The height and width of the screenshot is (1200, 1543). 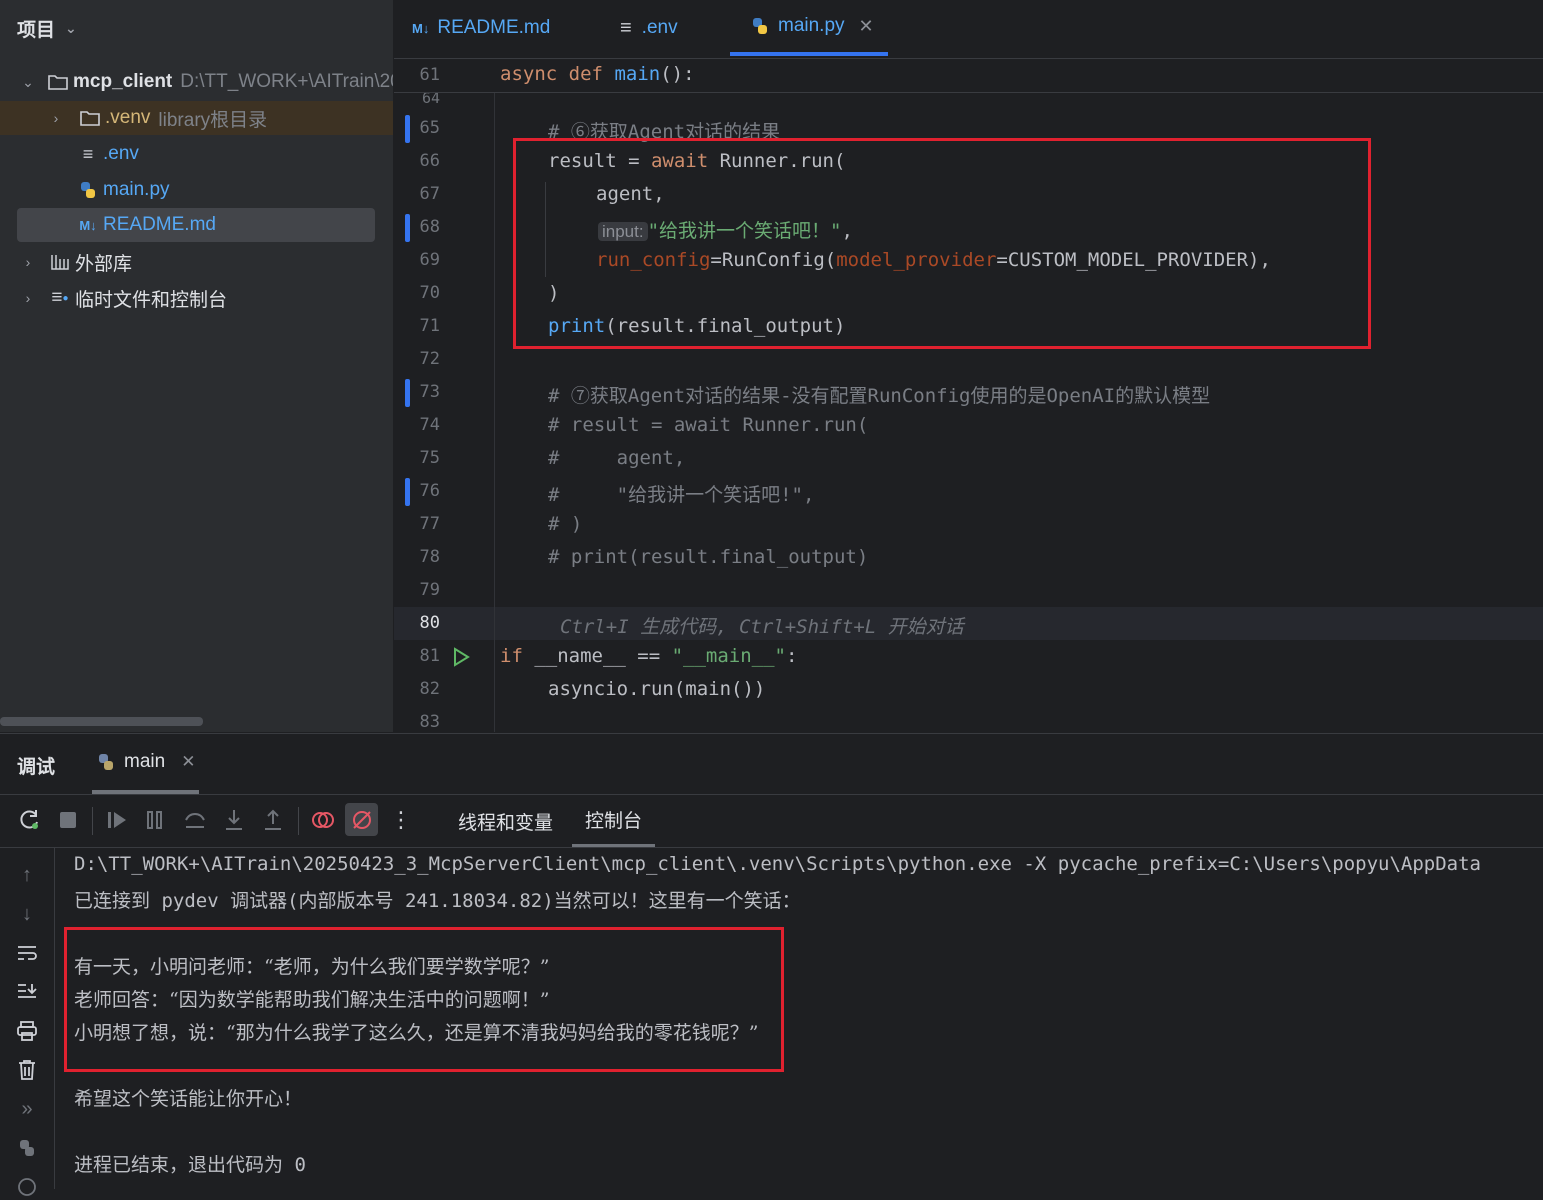 What do you see at coordinates (188, 1099) in the screenshot?
I see `console-line: 希望这个笑话能让你开心！` at bounding box center [188, 1099].